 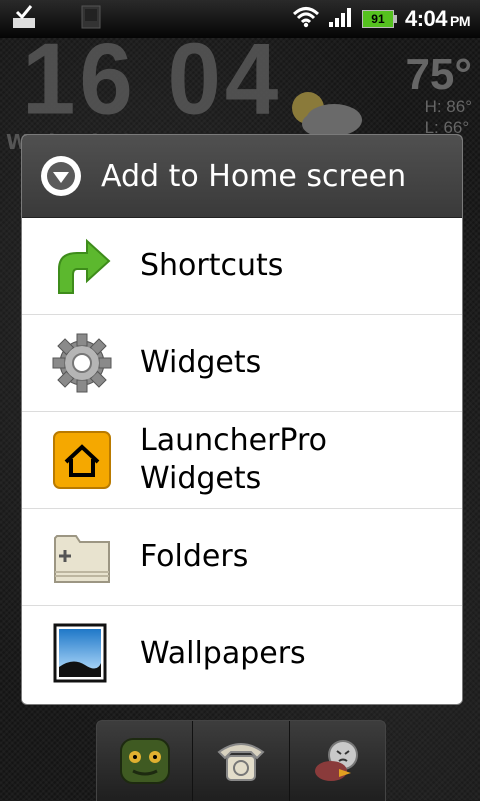 I want to click on list-item-label: Folders, so click(x=194, y=556).